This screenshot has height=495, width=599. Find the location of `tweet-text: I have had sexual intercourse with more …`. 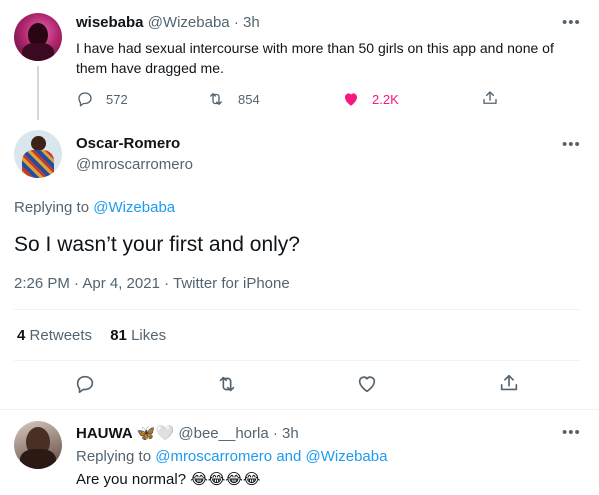

tweet-text: I have had sexual intercourse with more … is located at coordinates (315, 58).